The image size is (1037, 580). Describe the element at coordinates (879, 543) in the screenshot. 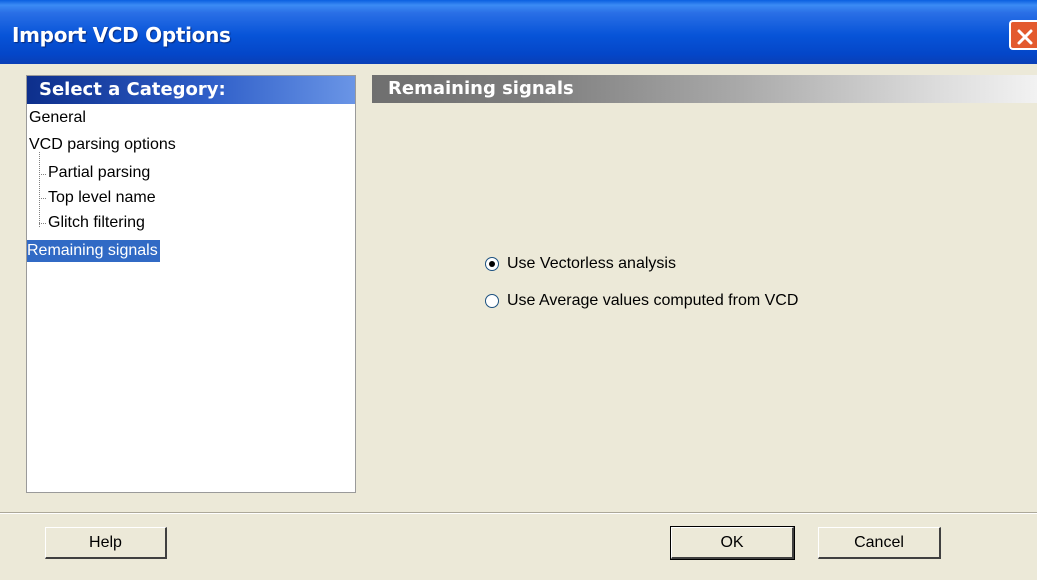

I see `cancel-button: Cancel` at that location.